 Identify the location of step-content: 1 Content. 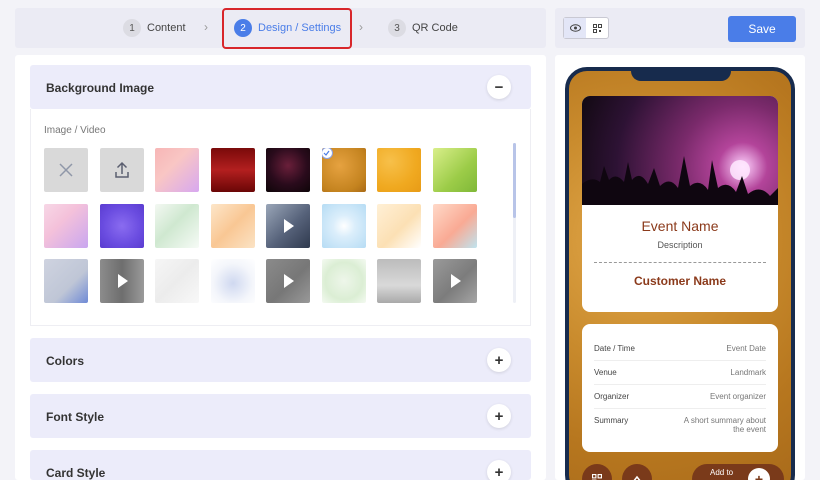
(154, 28).